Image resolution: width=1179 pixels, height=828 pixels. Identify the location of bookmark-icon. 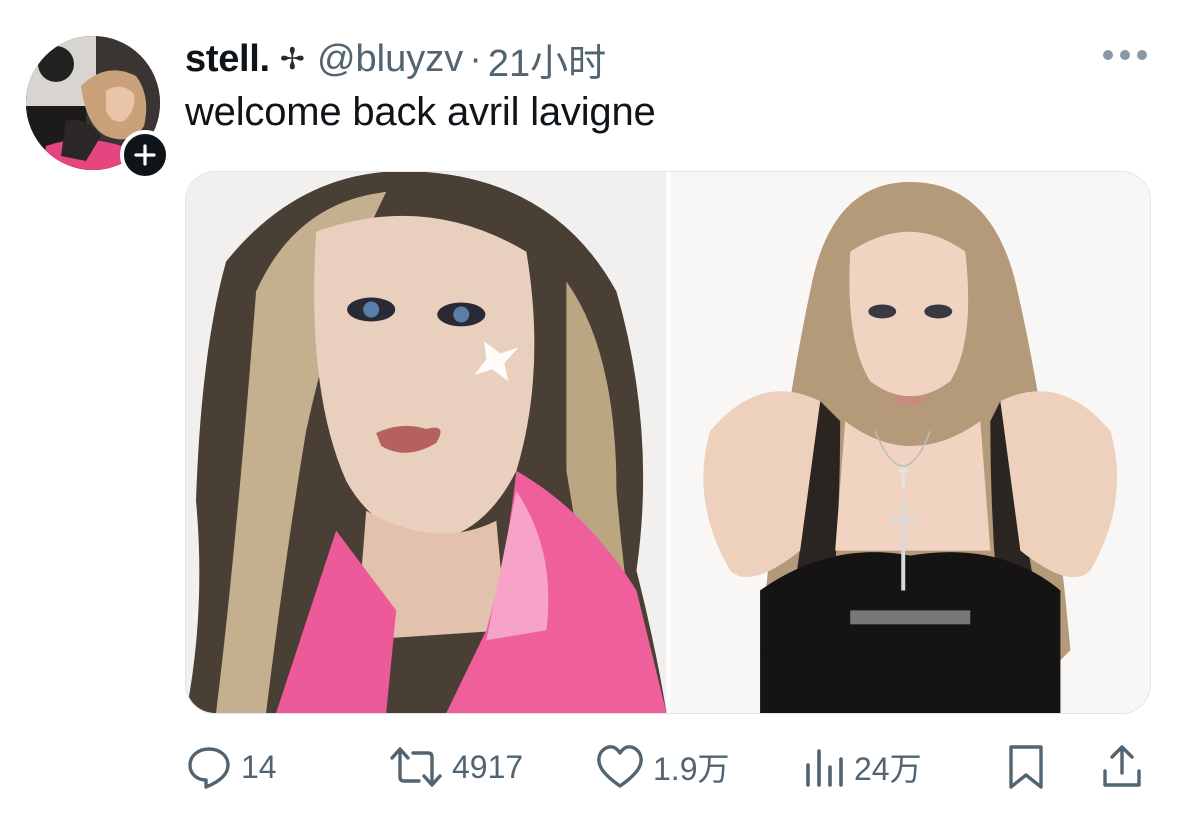
(1026, 767).